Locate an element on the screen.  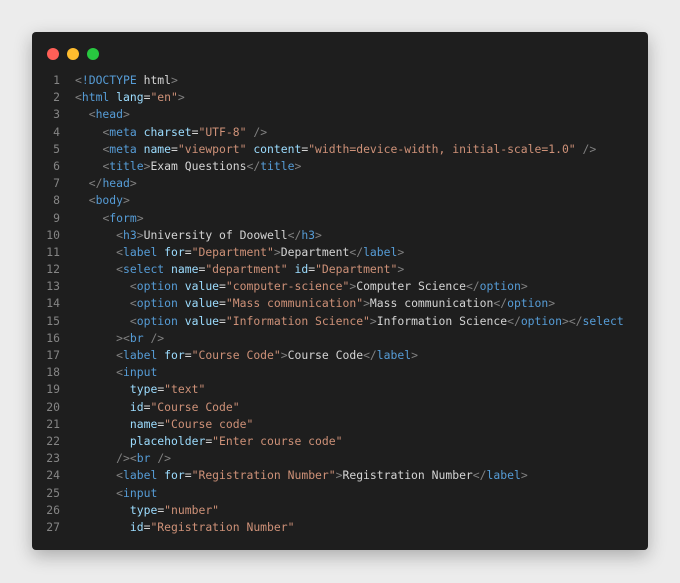
code-token-punct: />< is located at coordinates (126, 458).